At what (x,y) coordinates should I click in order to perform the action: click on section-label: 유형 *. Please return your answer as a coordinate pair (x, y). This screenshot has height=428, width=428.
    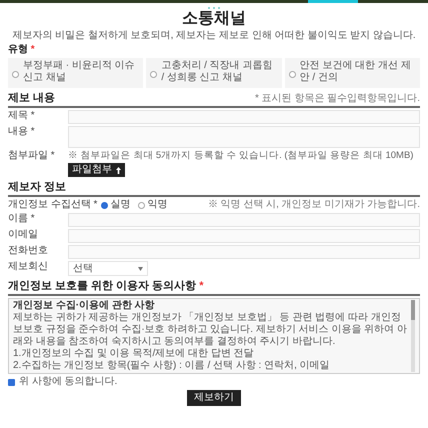
    Looking at the image, I should click on (22, 50).